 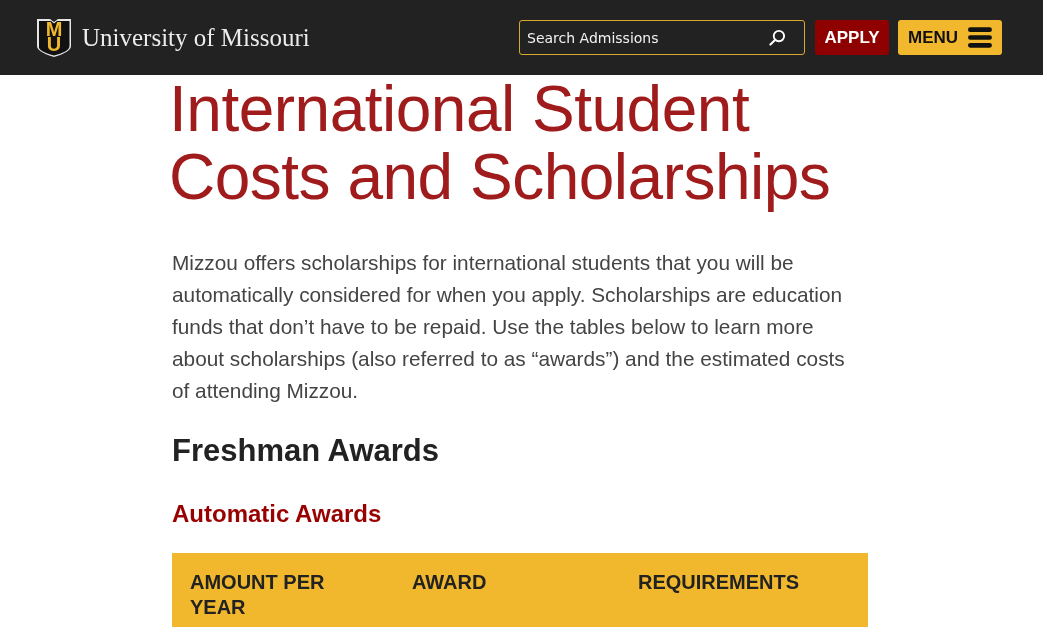 What do you see at coordinates (196, 38) in the screenshot?
I see `university-name: University of Missouri` at bounding box center [196, 38].